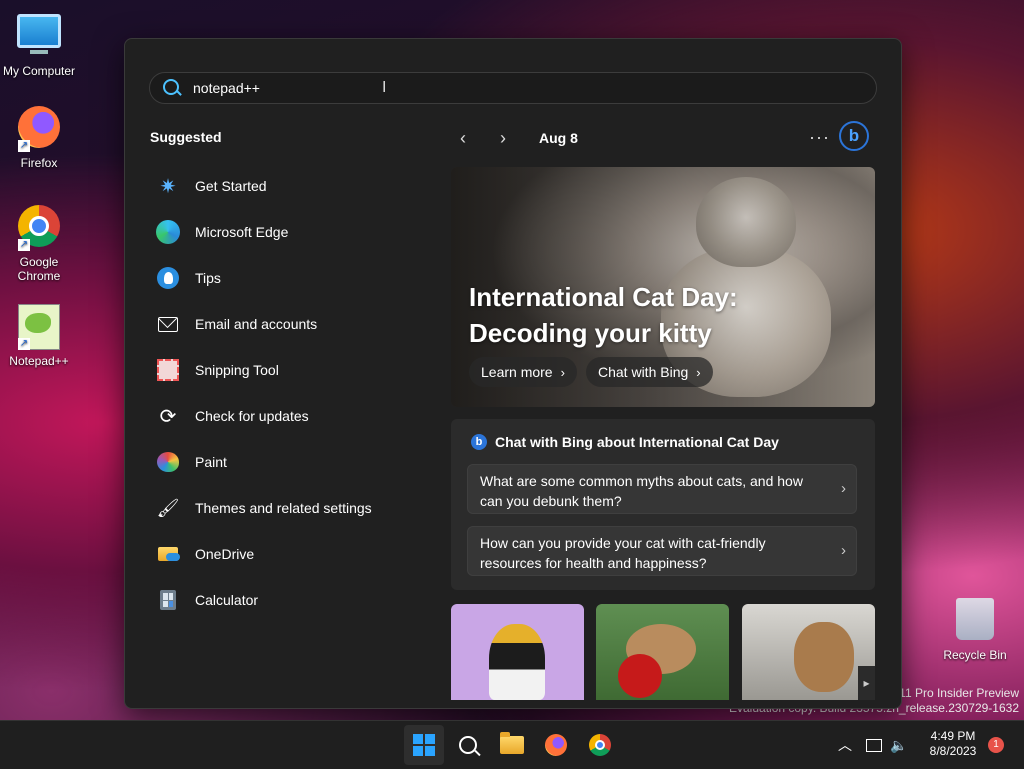  What do you see at coordinates (168, 370) in the screenshot?
I see `snipping-tool-icon` at bounding box center [168, 370].